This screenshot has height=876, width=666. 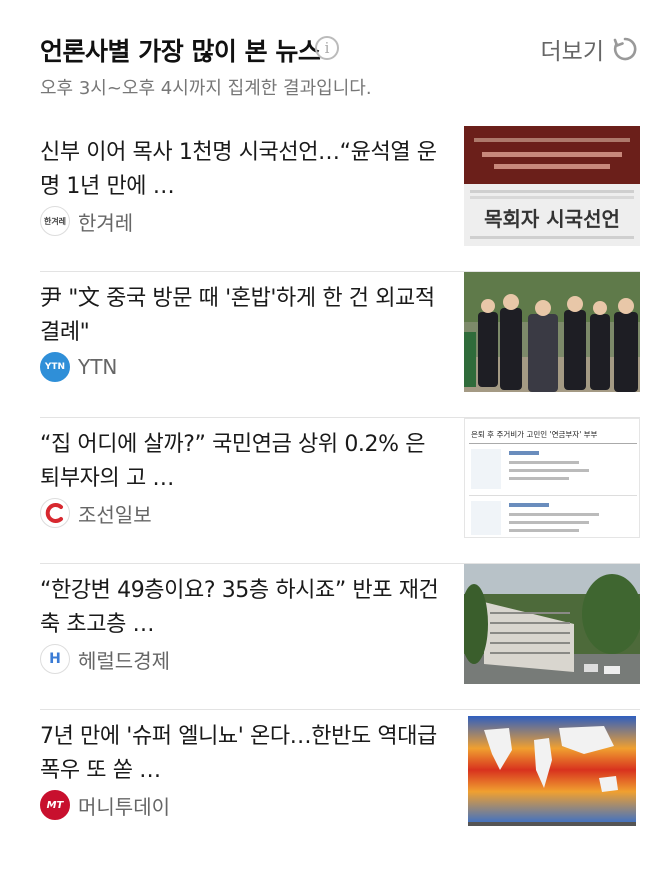 I want to click on news-source: YTN YTN, so click(x=78, y=367).